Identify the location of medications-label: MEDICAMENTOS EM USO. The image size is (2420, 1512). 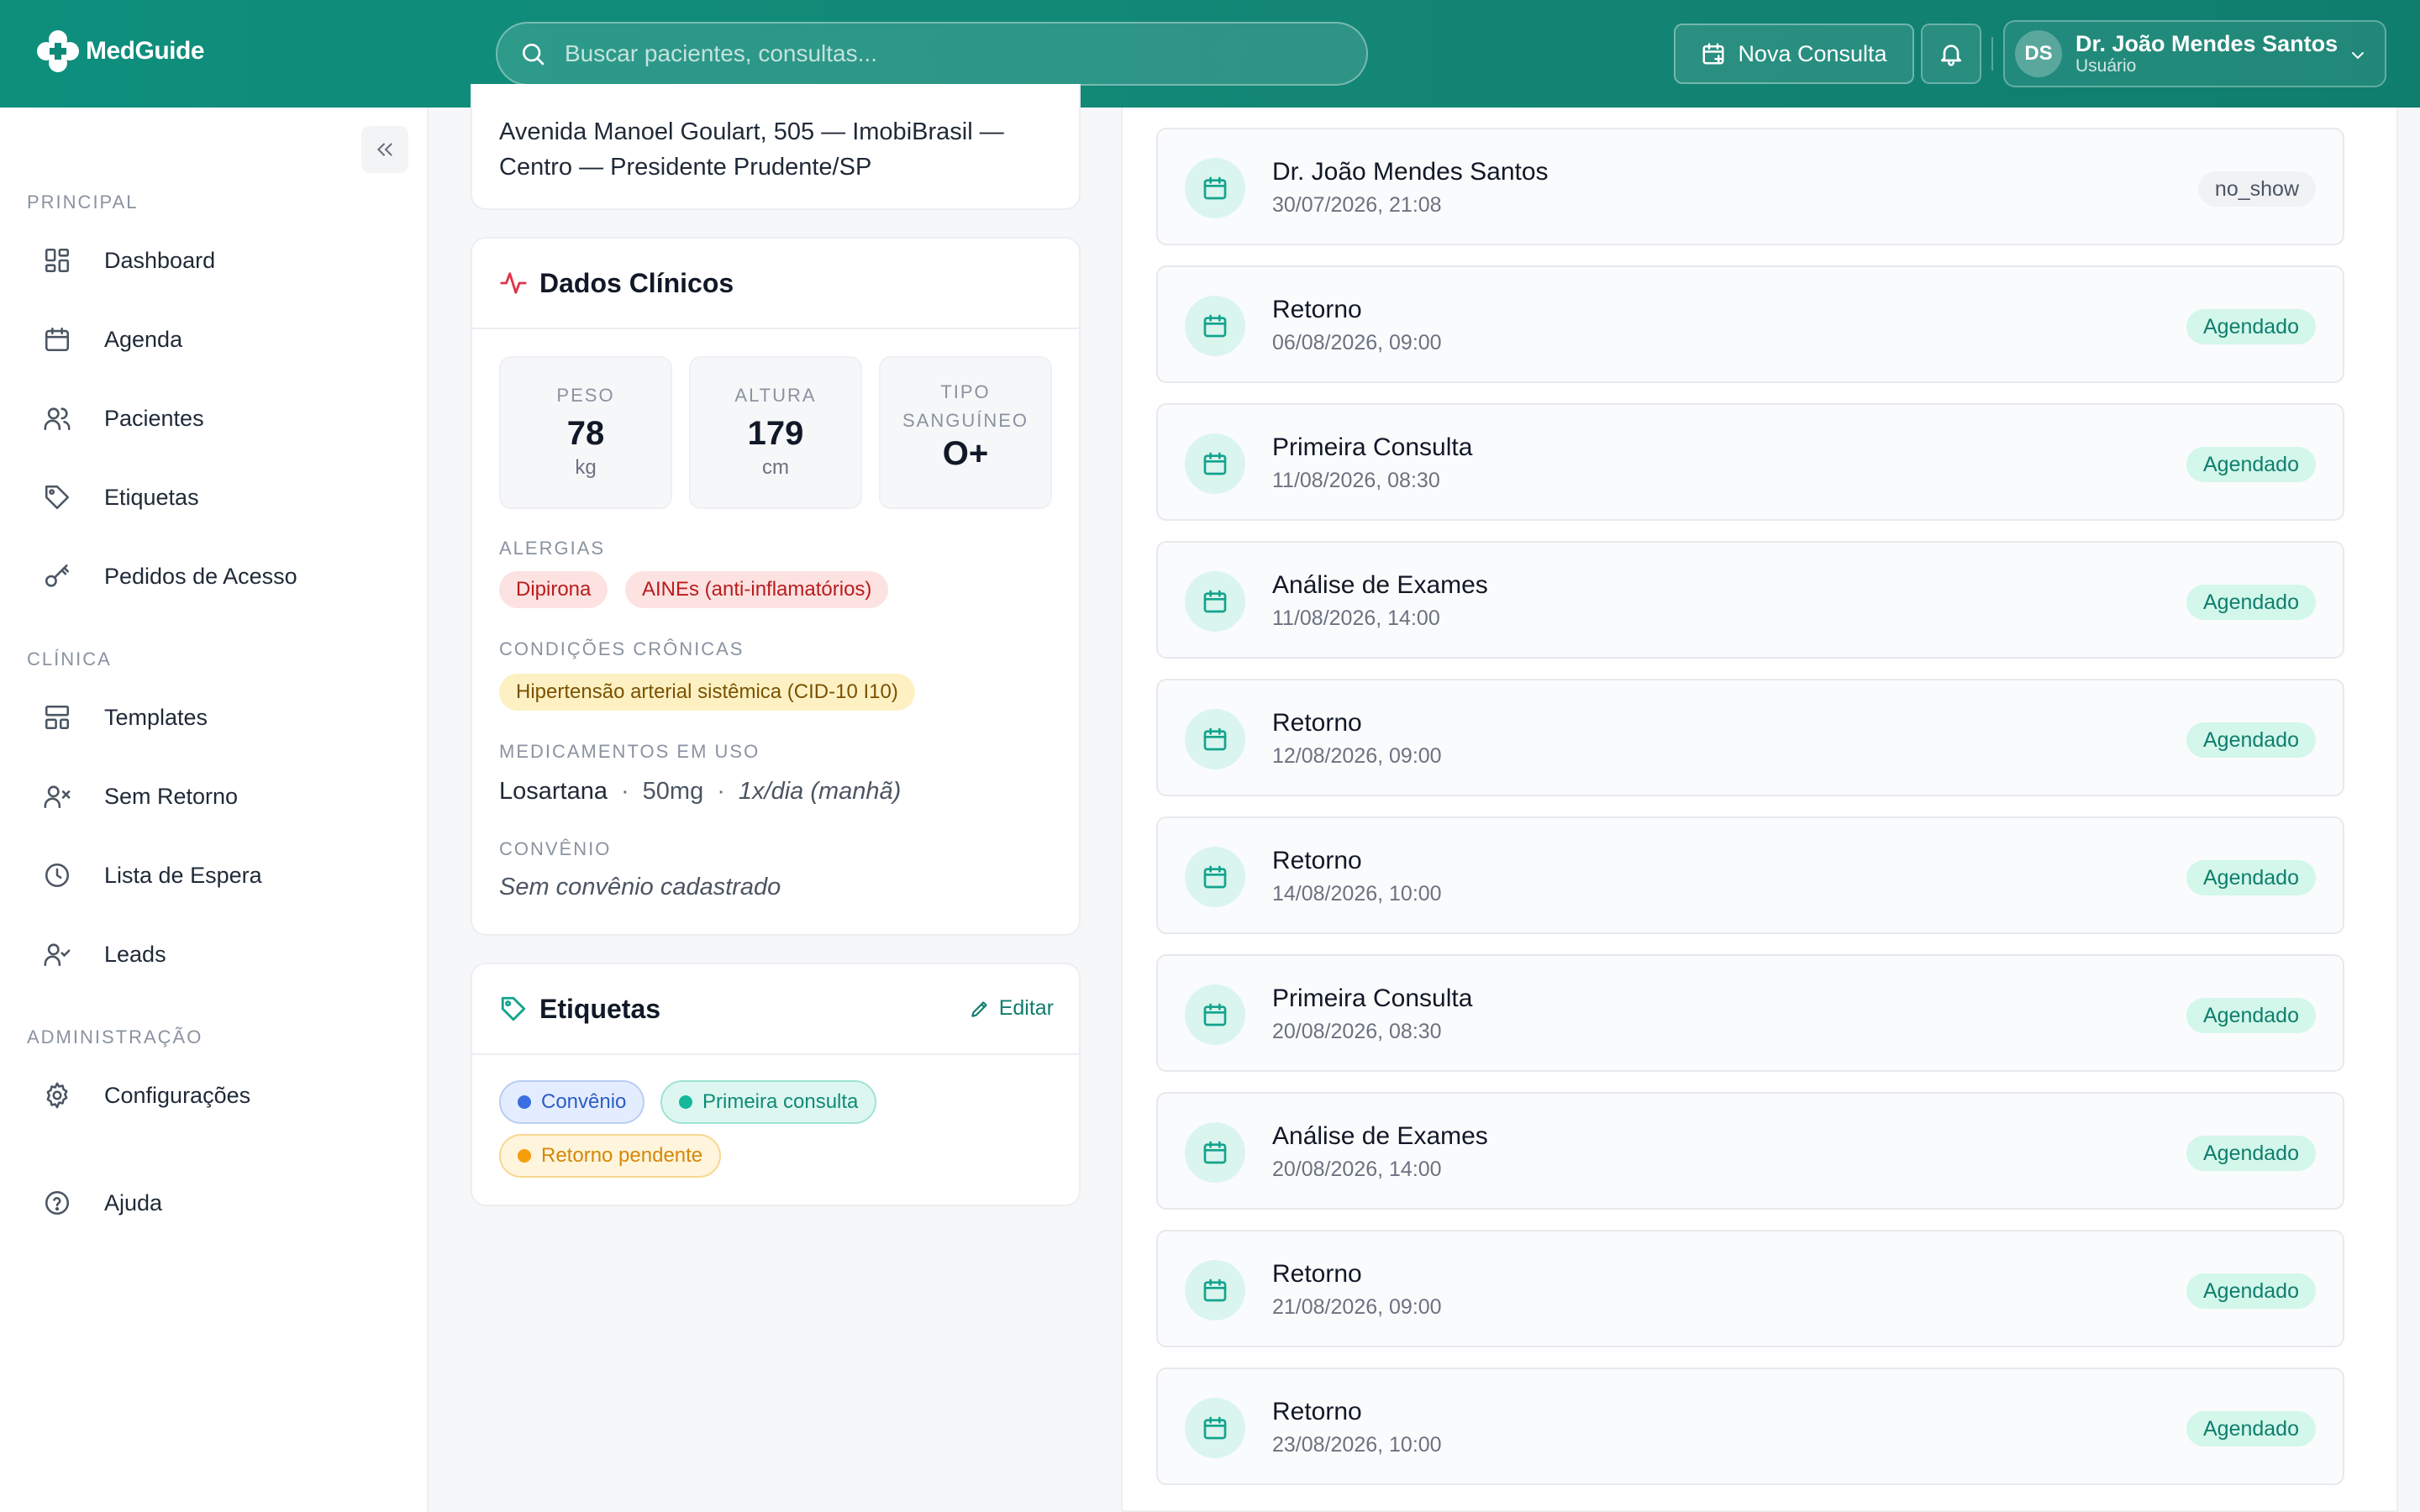
(629, 751).